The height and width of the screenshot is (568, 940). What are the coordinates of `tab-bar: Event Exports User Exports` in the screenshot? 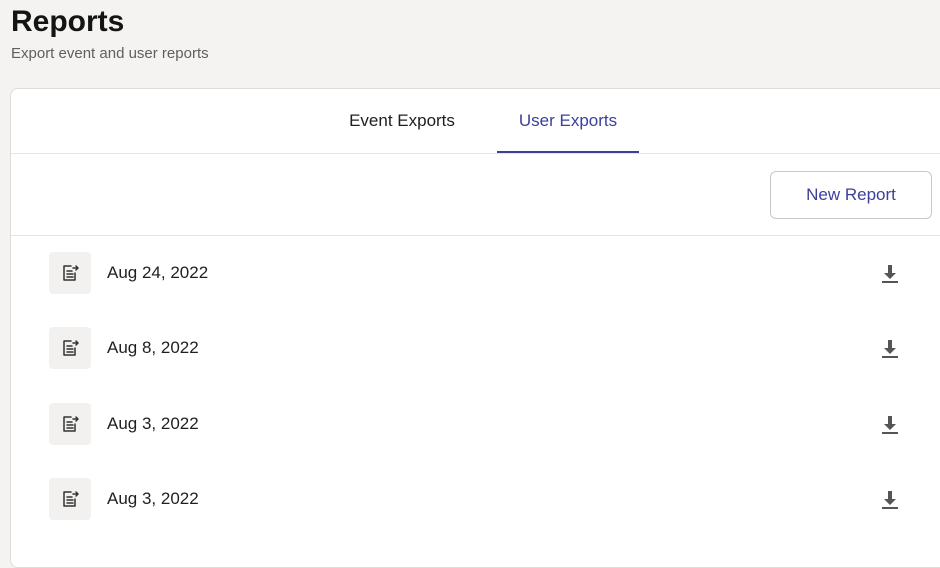 It's located at (475, 121).